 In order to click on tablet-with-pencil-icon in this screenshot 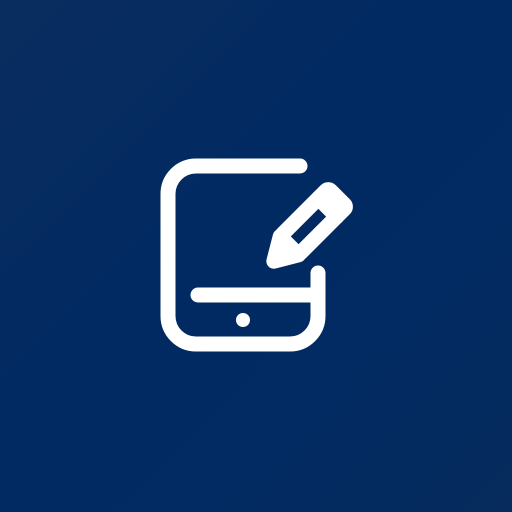, I will do `click(256, 255)`.